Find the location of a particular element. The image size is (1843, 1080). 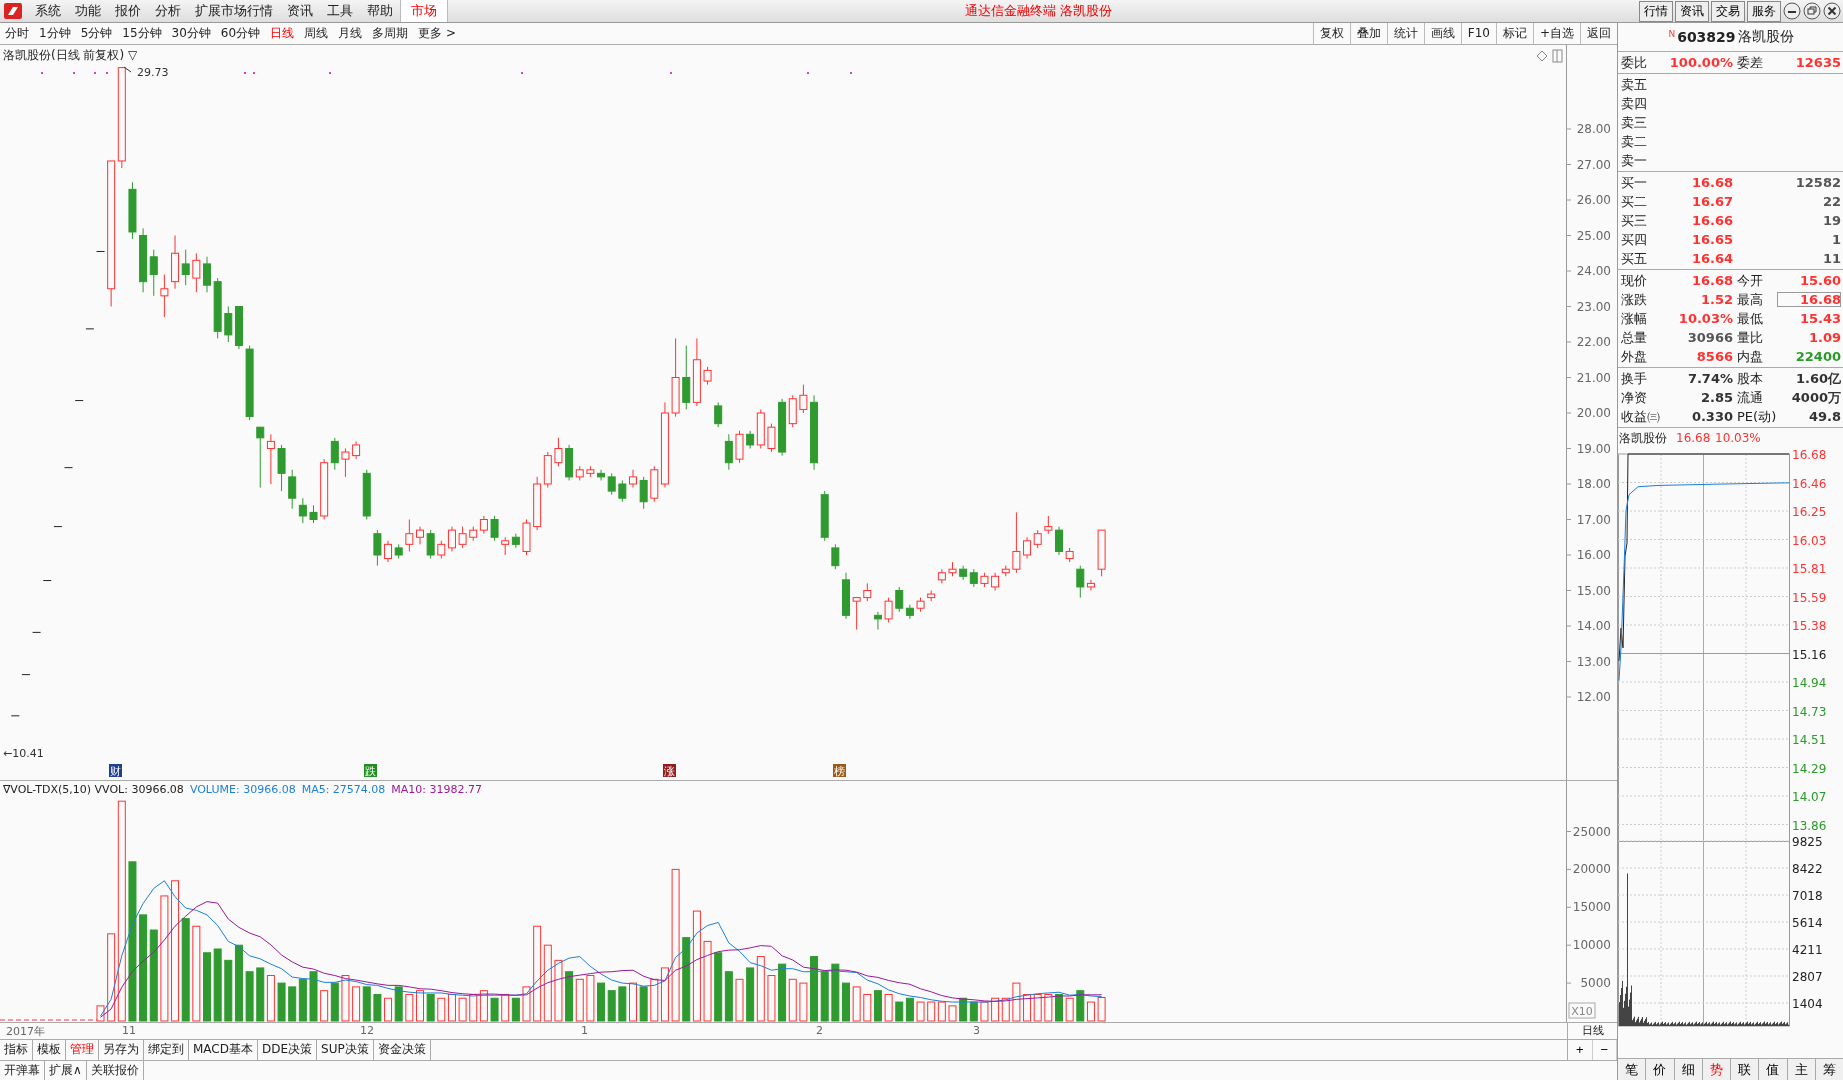

chart-tool-button: 复权 is located at coordinates (1331, 34).